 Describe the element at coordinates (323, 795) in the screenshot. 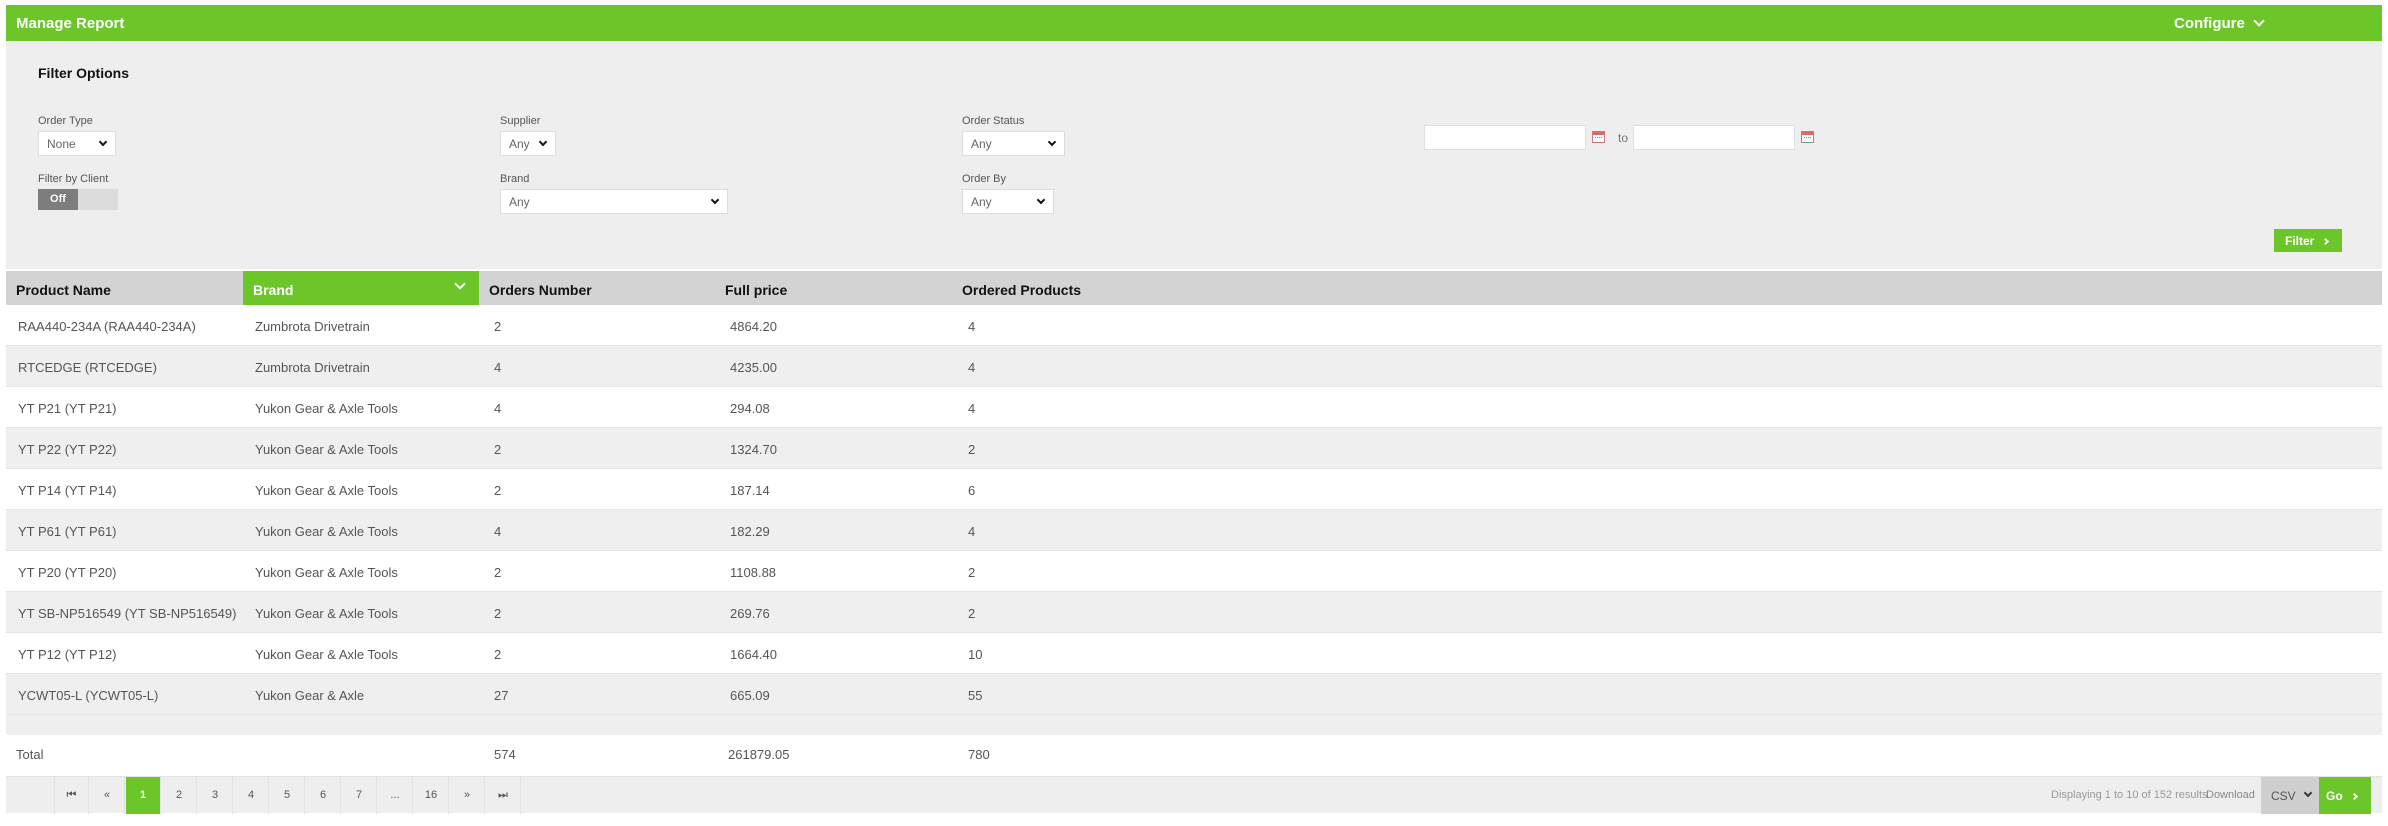

I see `page-6-button: 6` at that location.